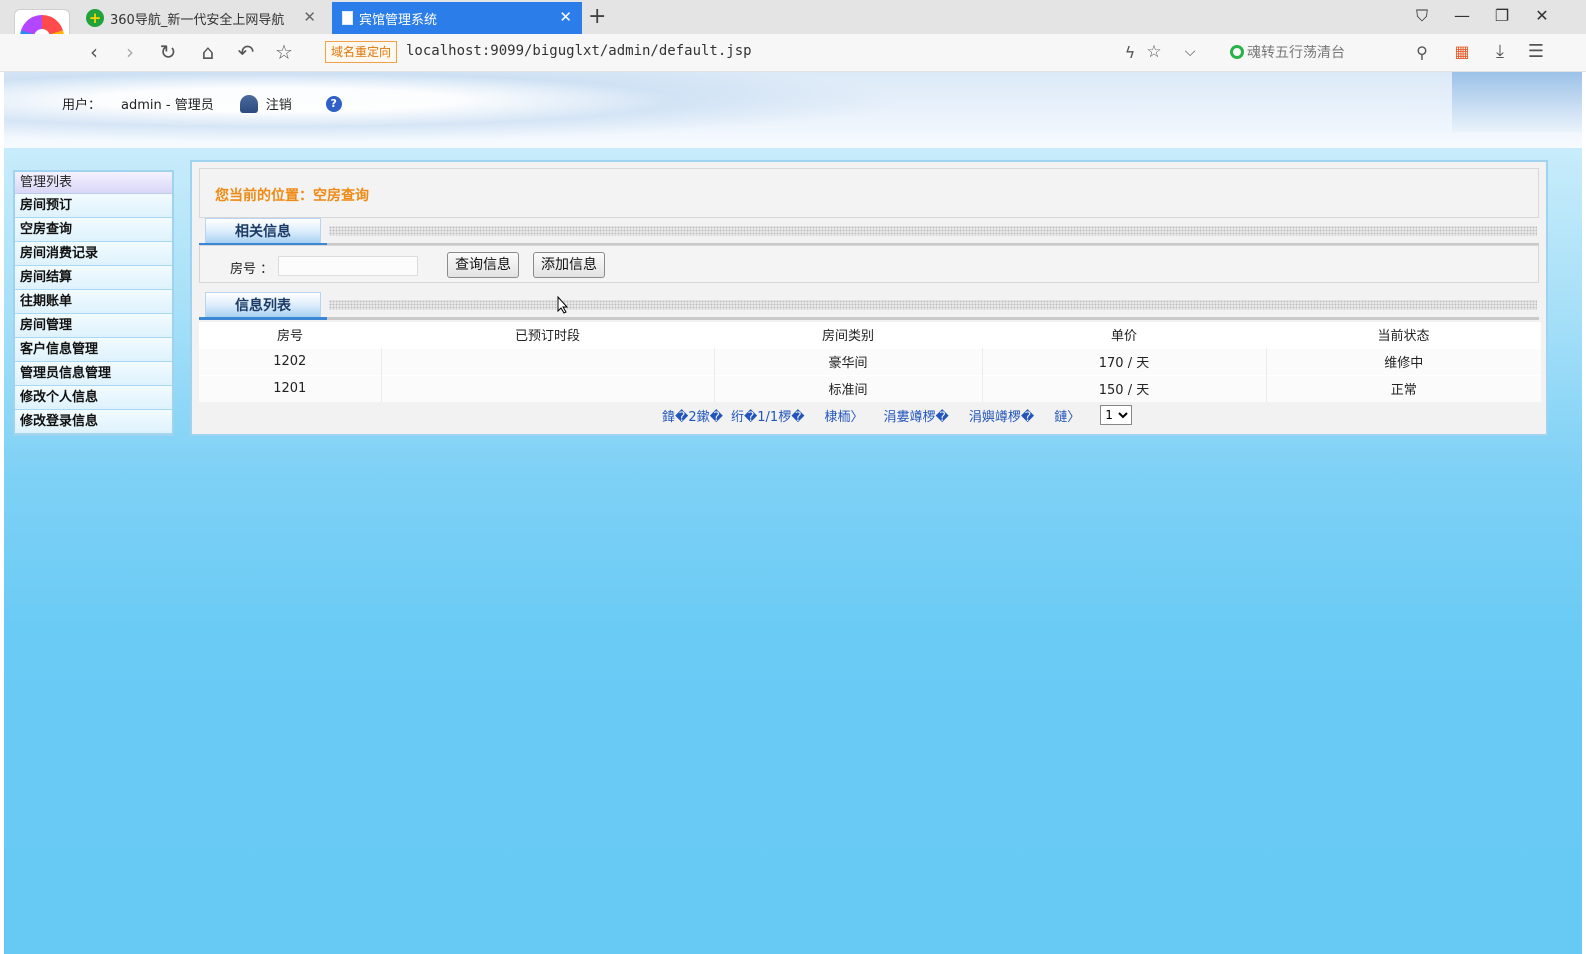 This screenshot has height=954, width=1586. What do you see at coordinates (208, 52) in the screenshot?
I see `home-icon: ⌂` at bounding box center [208, 52].